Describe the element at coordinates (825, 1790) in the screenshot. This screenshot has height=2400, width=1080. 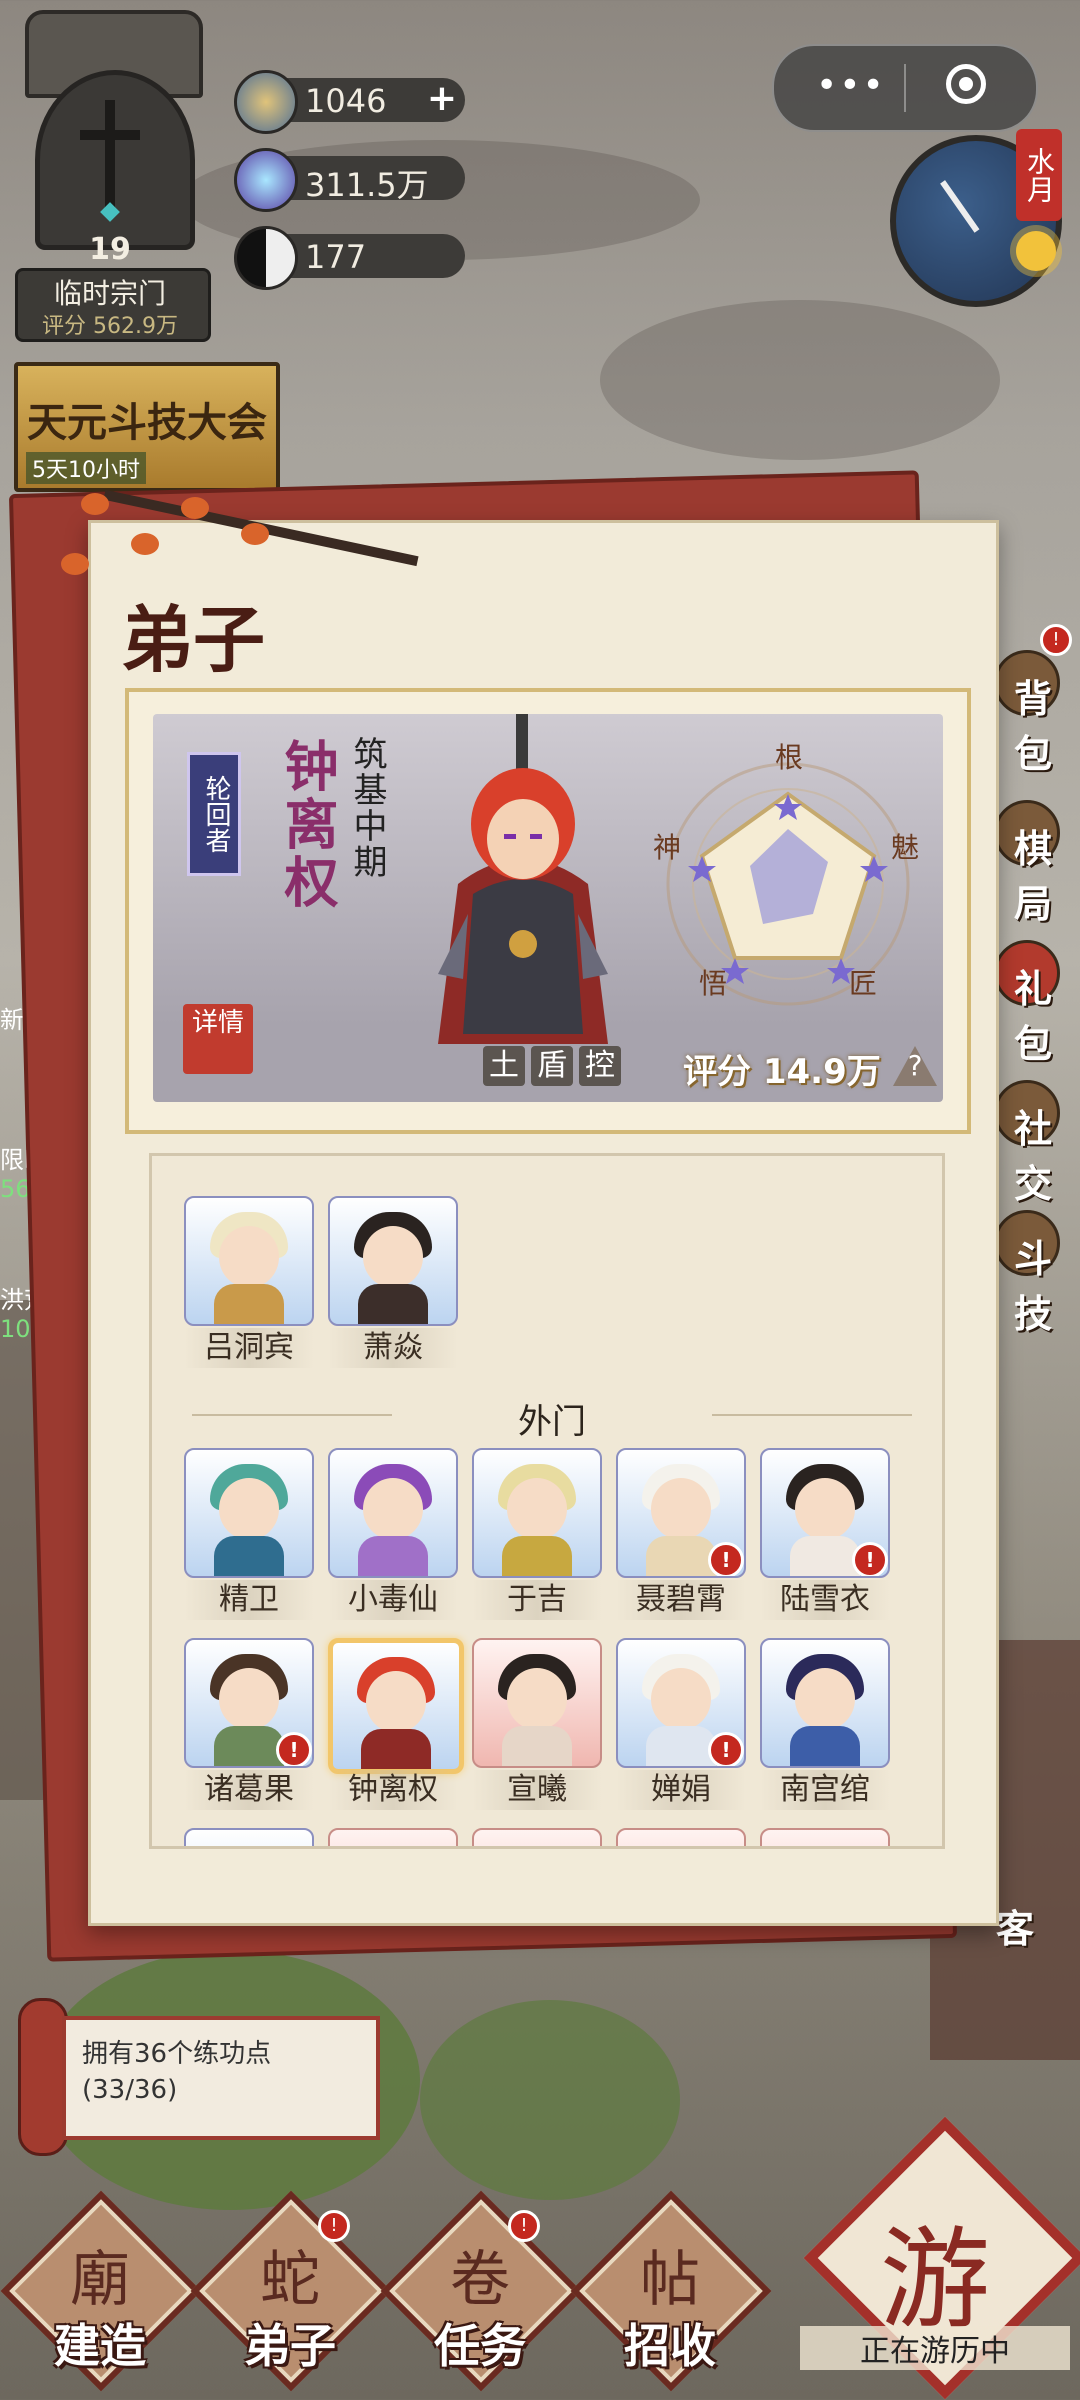
I see `disciple-name: 南宫绾` at that location.